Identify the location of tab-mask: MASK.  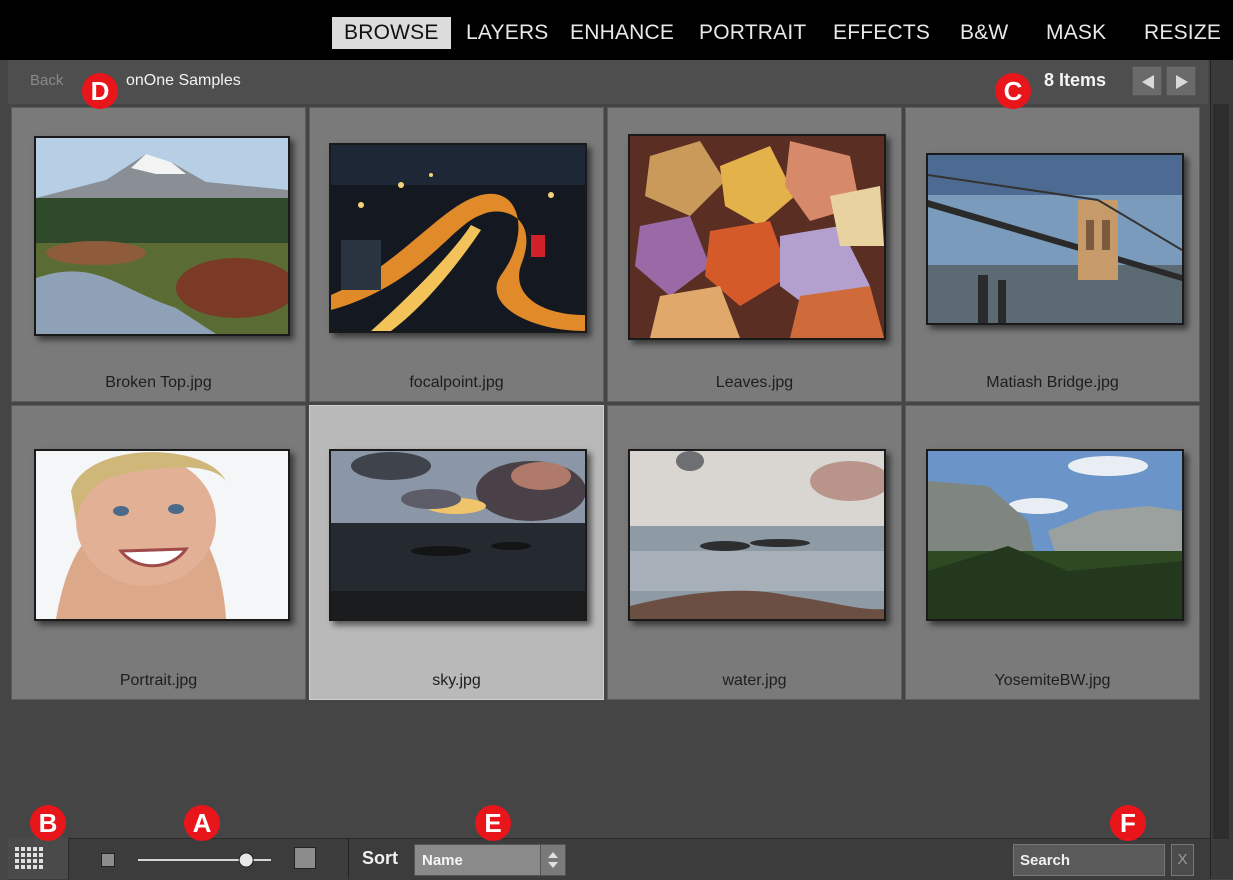
(1076, 33).